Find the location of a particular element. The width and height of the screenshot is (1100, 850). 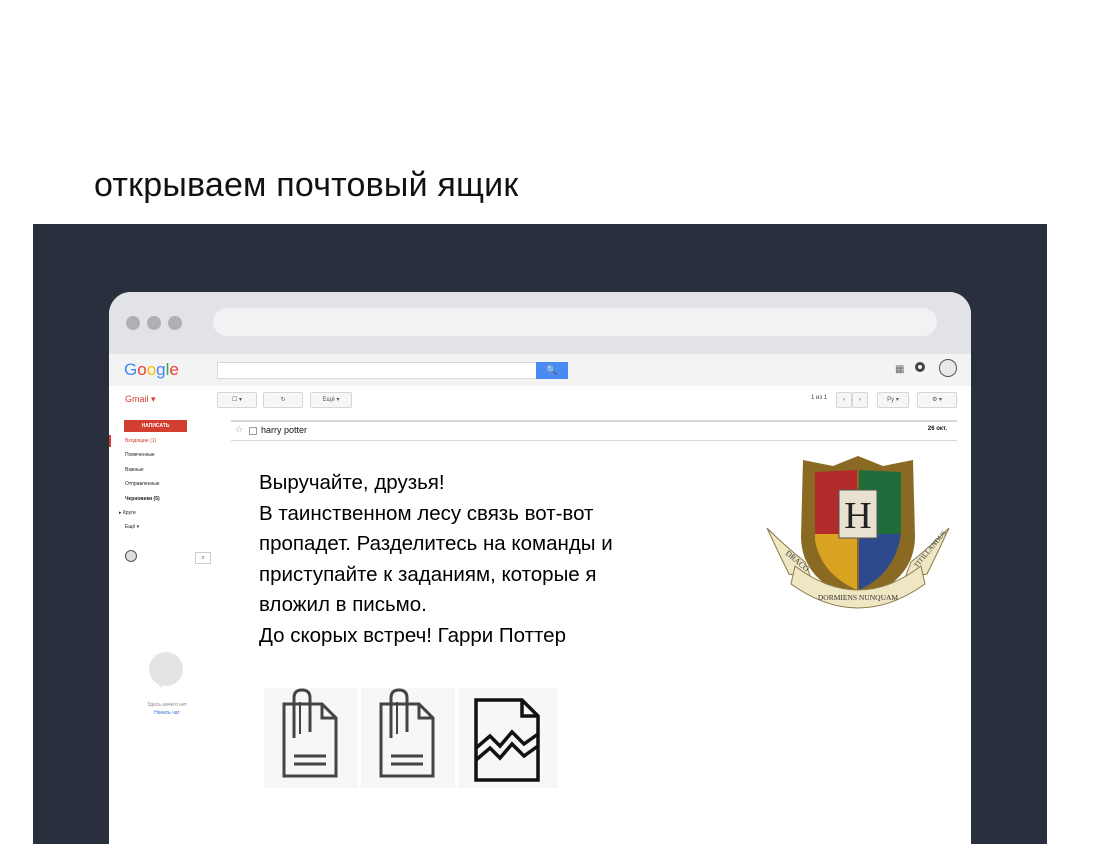

refresh-button: ↻ is located at coordinates (283, 400).